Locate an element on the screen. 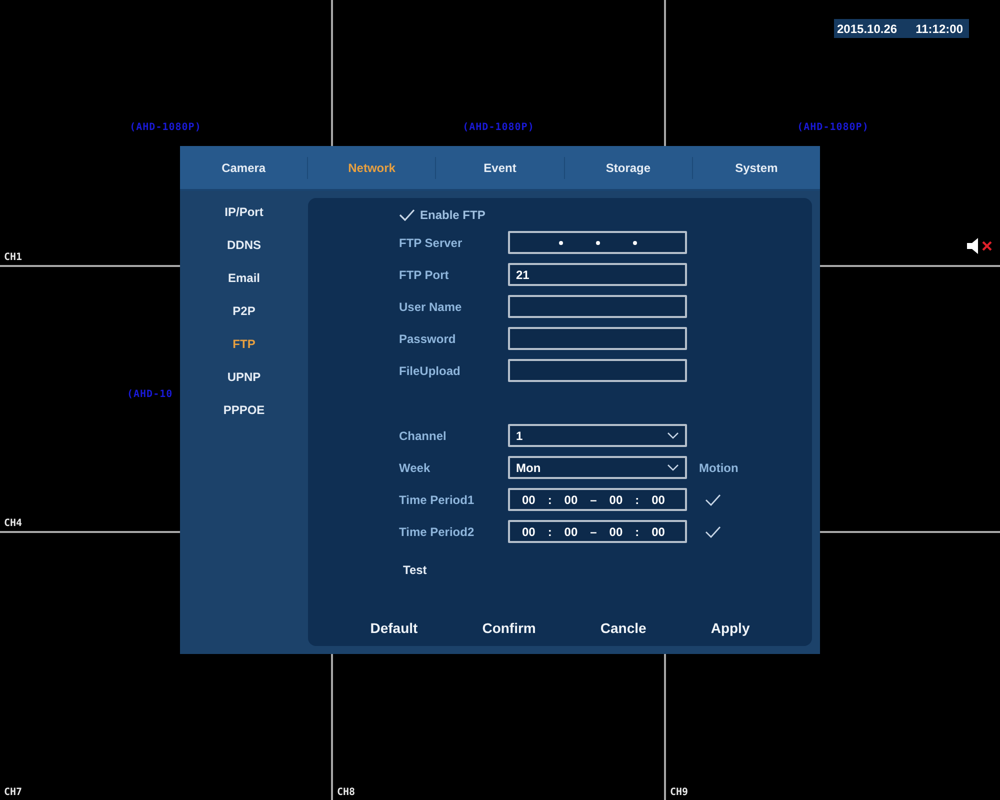  menu-tab: System is located at coordinates (756, 167).